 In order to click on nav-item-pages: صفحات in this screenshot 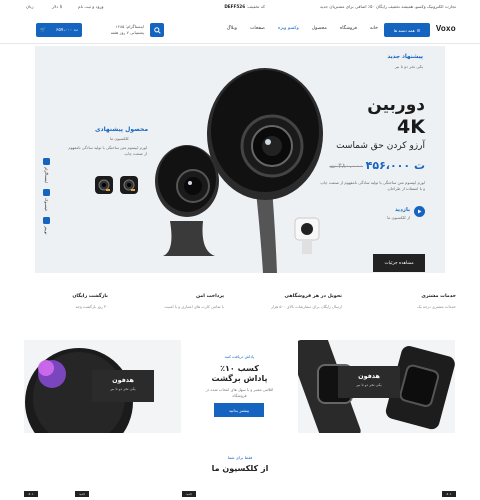, I will do `click(257, 28)`.